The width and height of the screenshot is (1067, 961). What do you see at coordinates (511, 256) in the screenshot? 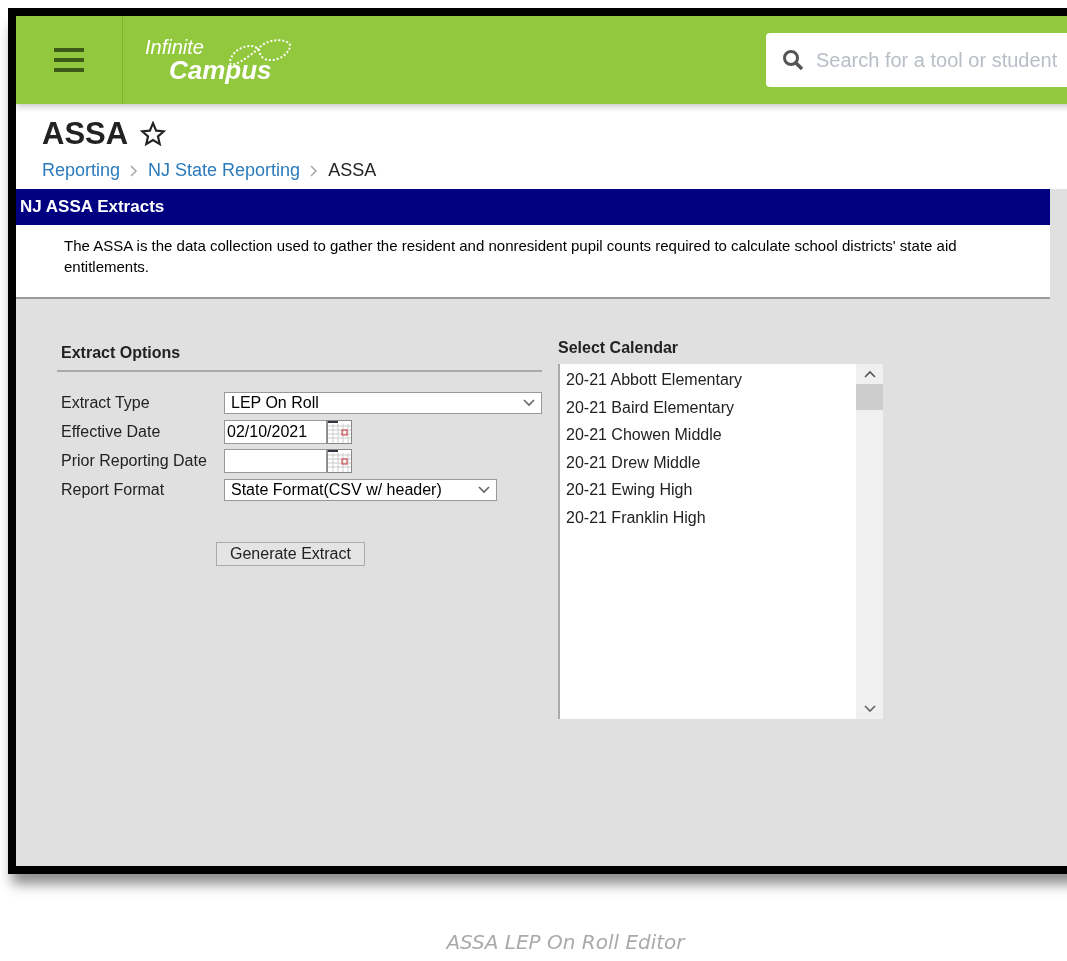
I see `description-text: The ASSA is the data collection used to gather the resident and nonresident pupil counts required to calculate school districts' state aid entitlements.` at bounding box center [511, 256].